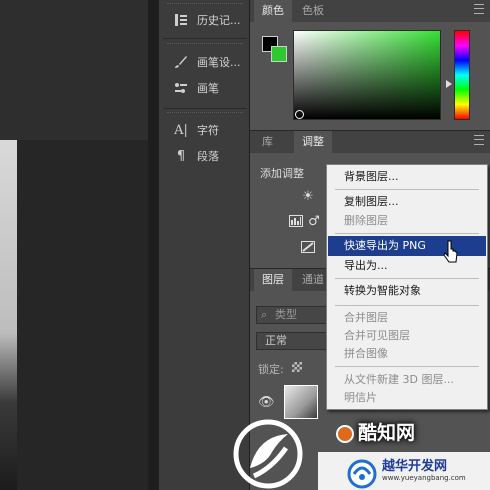 The image size is (490, 490). What do you see at coordinates (8, 315) in the screenshot?
I see `document-image` at bounding box center [8, 315].